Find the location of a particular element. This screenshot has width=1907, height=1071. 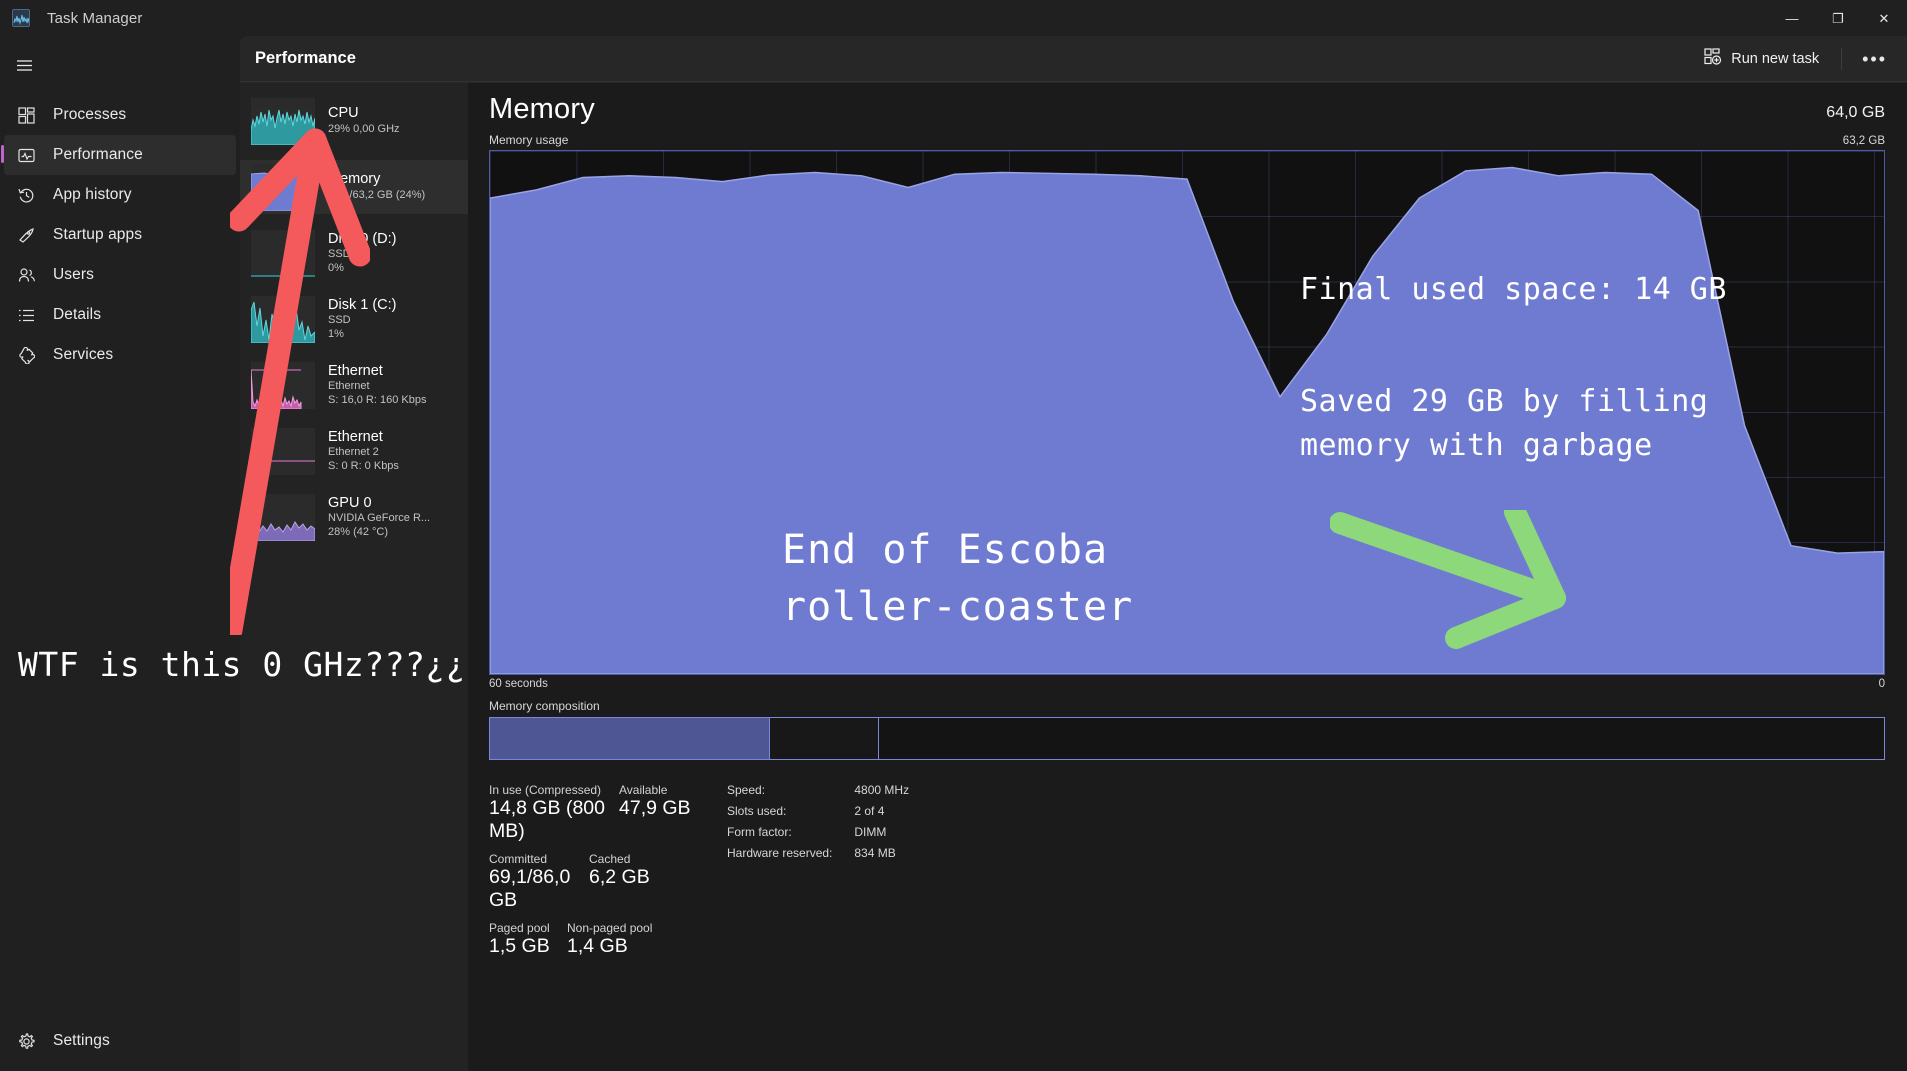

slots-used-label: Slots used: is located at coordinates (757, 811).